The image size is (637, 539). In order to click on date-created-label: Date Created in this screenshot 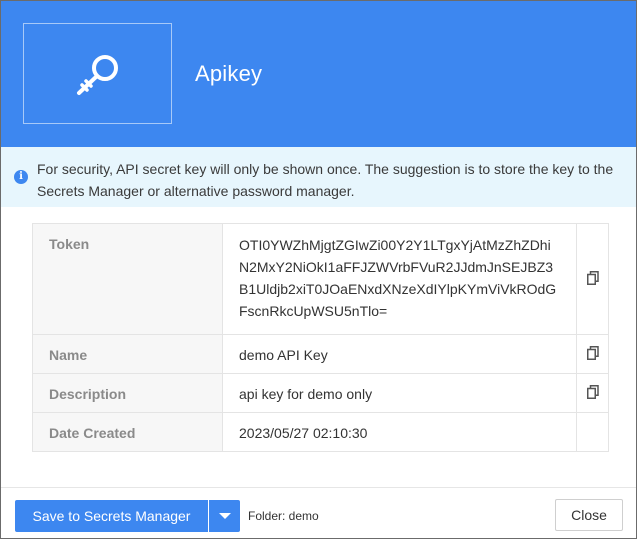, I will do `click(127, 432)`.